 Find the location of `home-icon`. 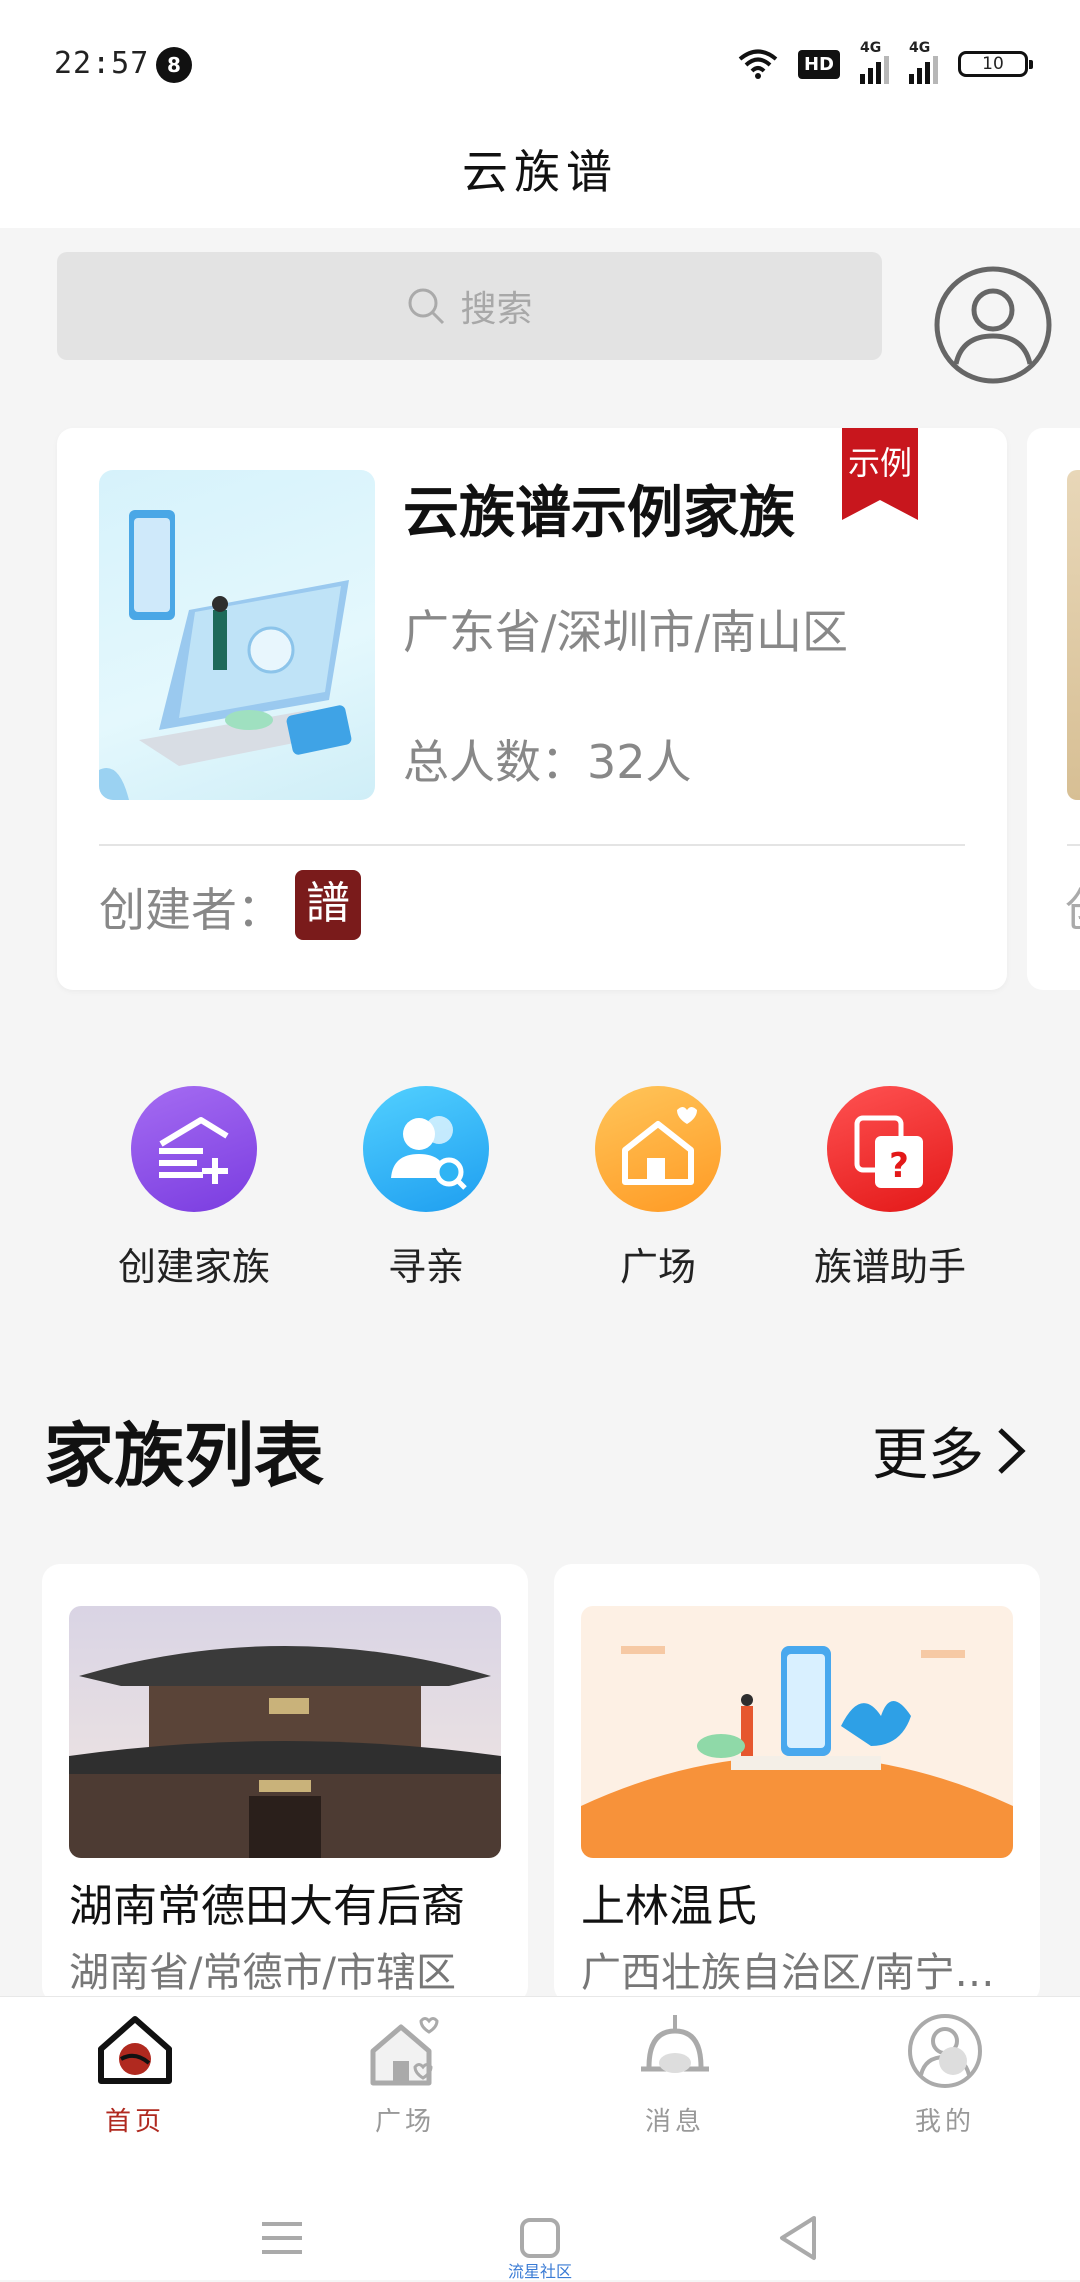

home-icon is located at coordinates (135, 2050).